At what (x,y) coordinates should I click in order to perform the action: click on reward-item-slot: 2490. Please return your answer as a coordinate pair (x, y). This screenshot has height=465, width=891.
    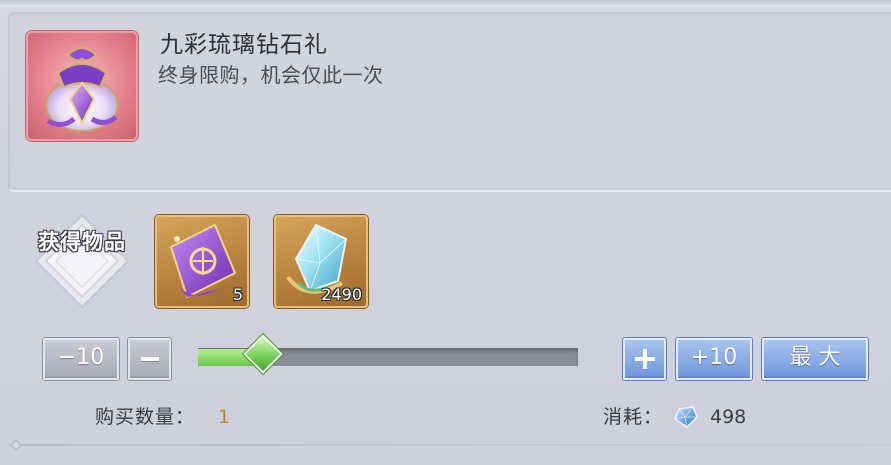
    Looking at the image, I should click on (321, 261).